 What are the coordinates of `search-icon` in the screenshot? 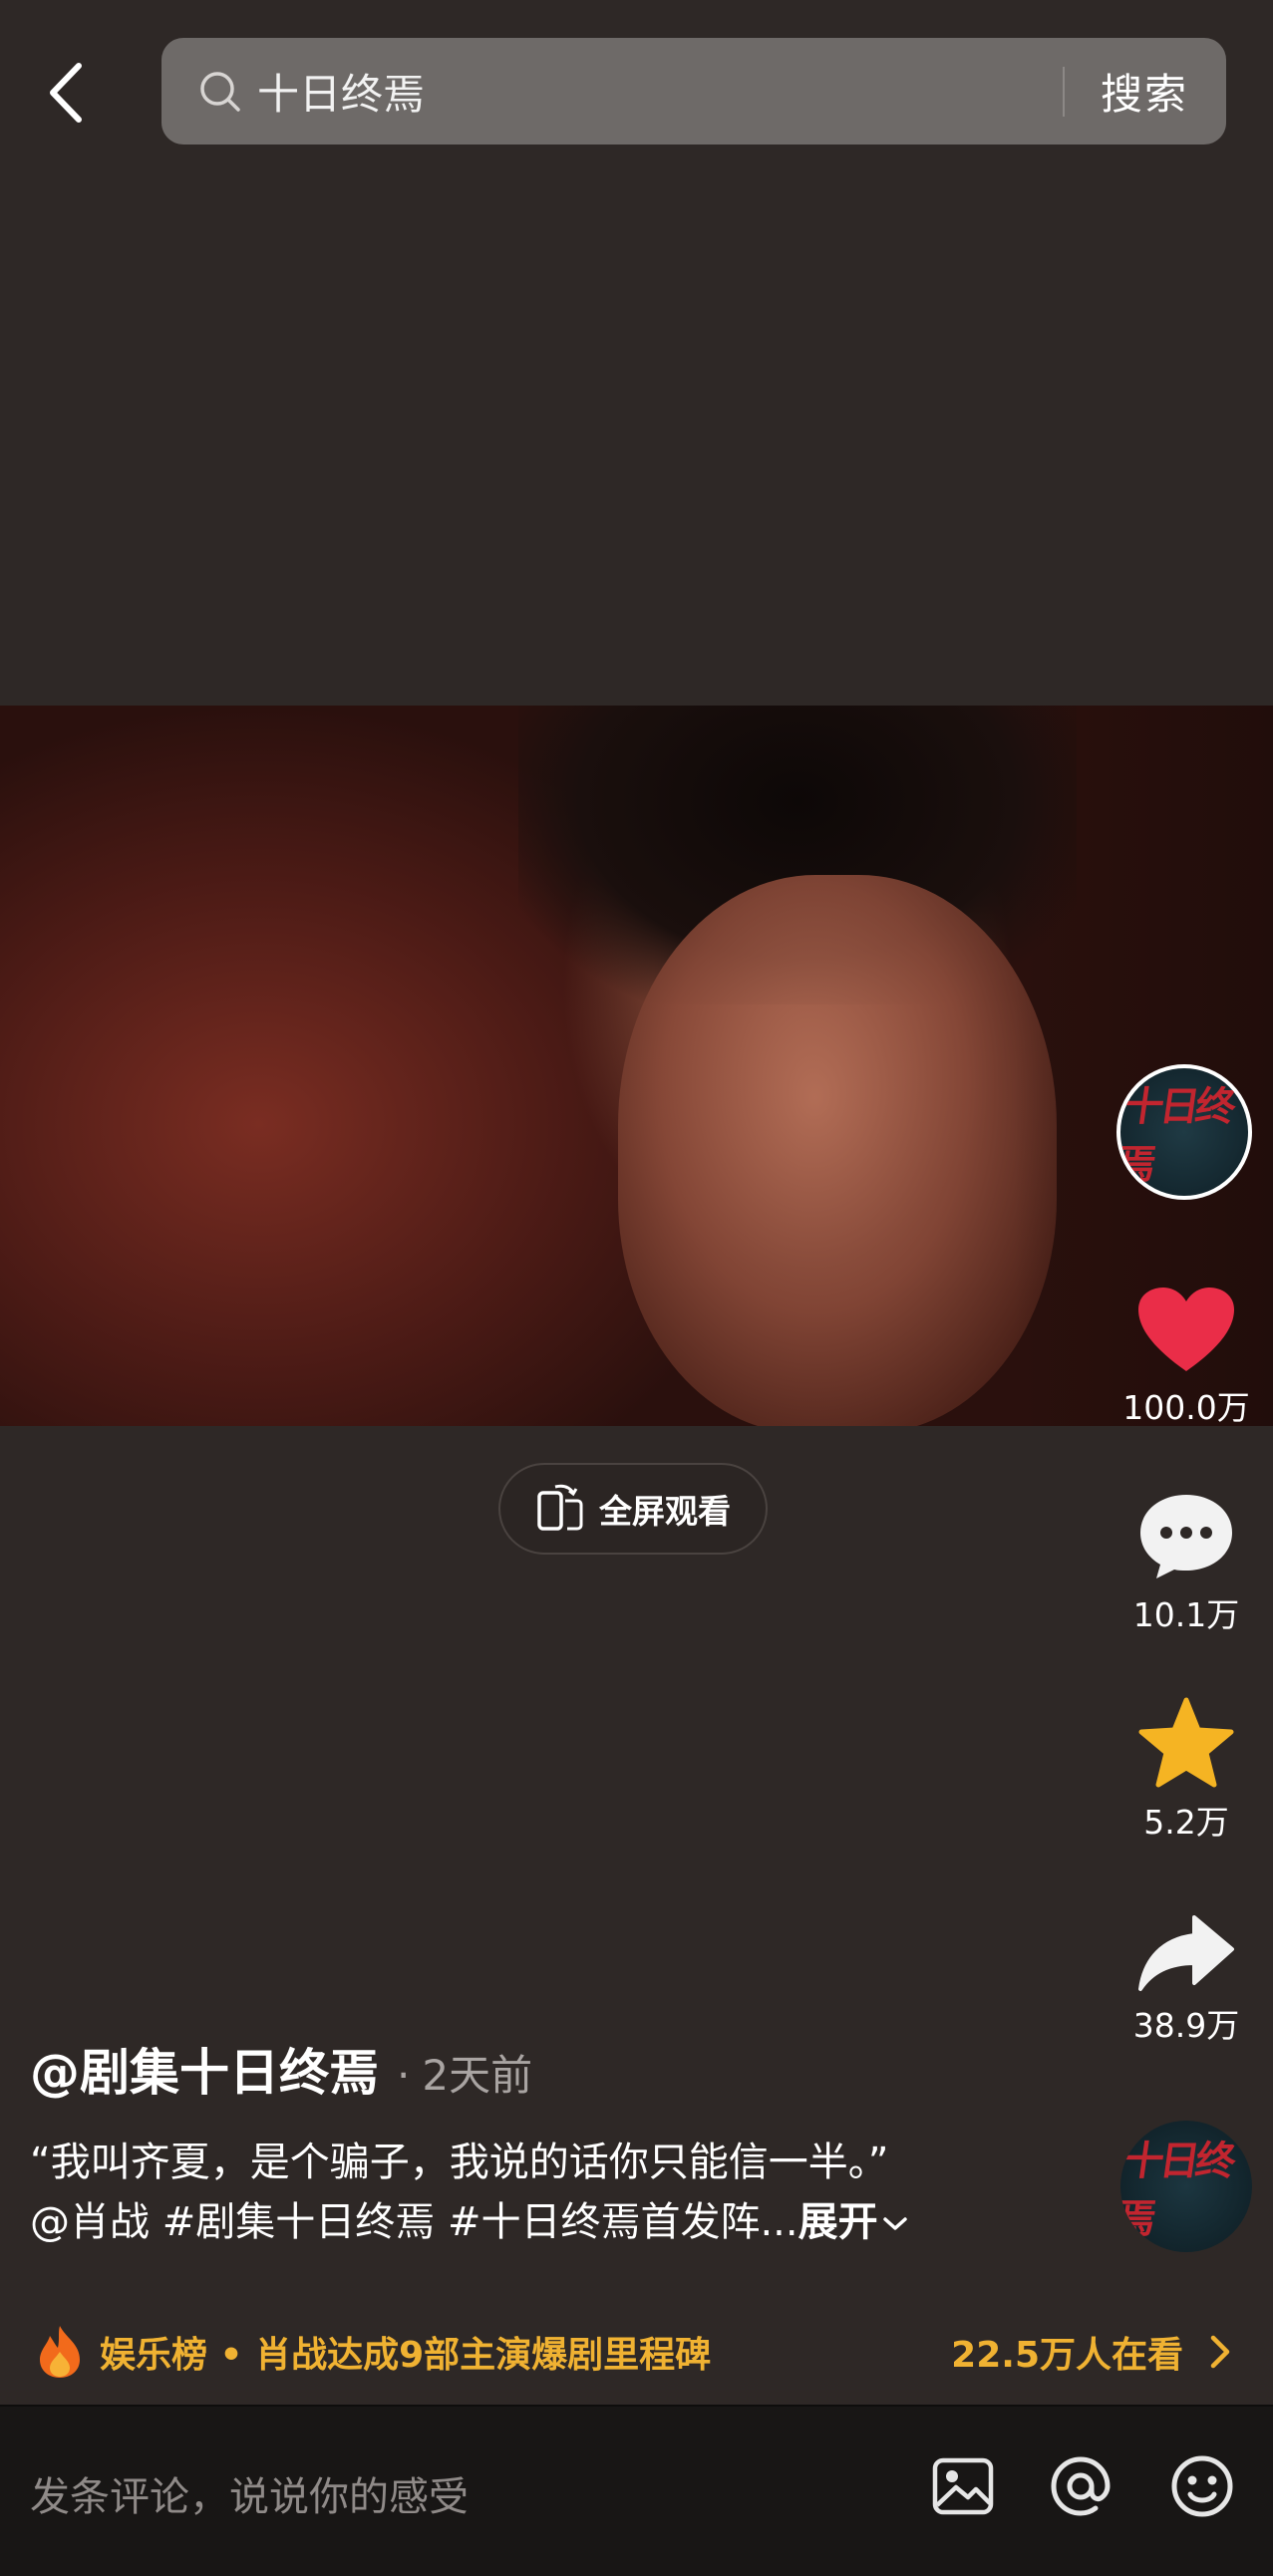 It's located at (220, 91).